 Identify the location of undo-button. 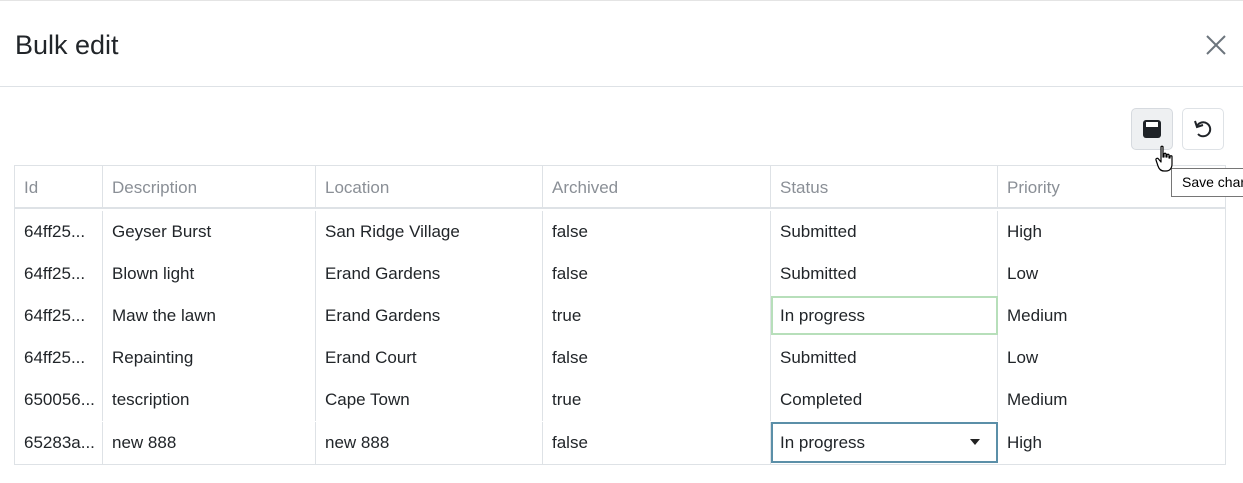
(1203, 129).